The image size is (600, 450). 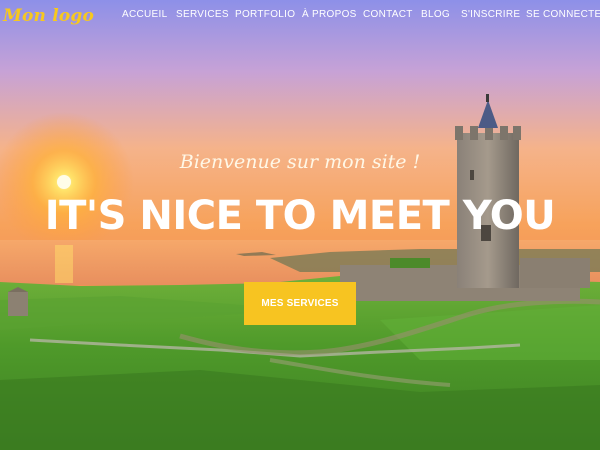 I want to click on mes-services-button: MES SERVICES, so click(x=300, y=303).